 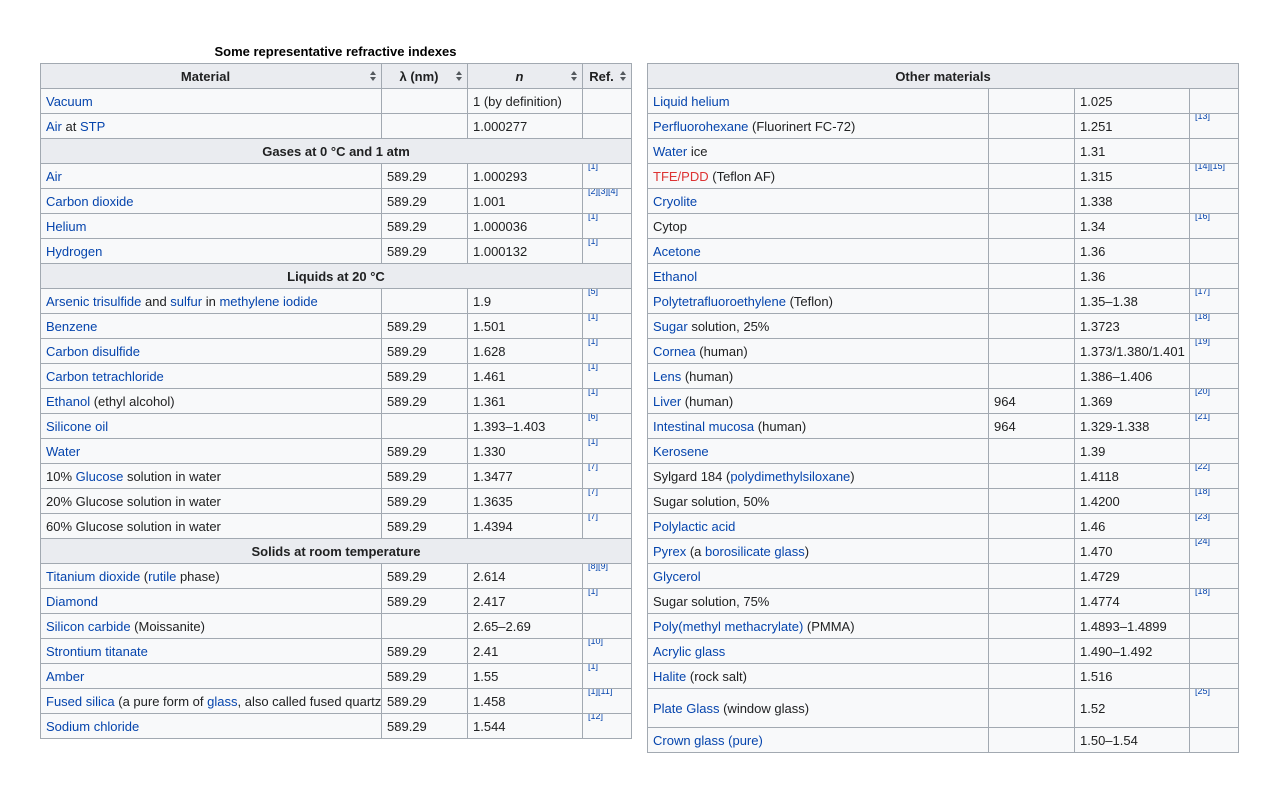 What do you see at coordinates (92, 126) in the screenshot?
I see `material-link: STP` at bounding box center [92, 126].